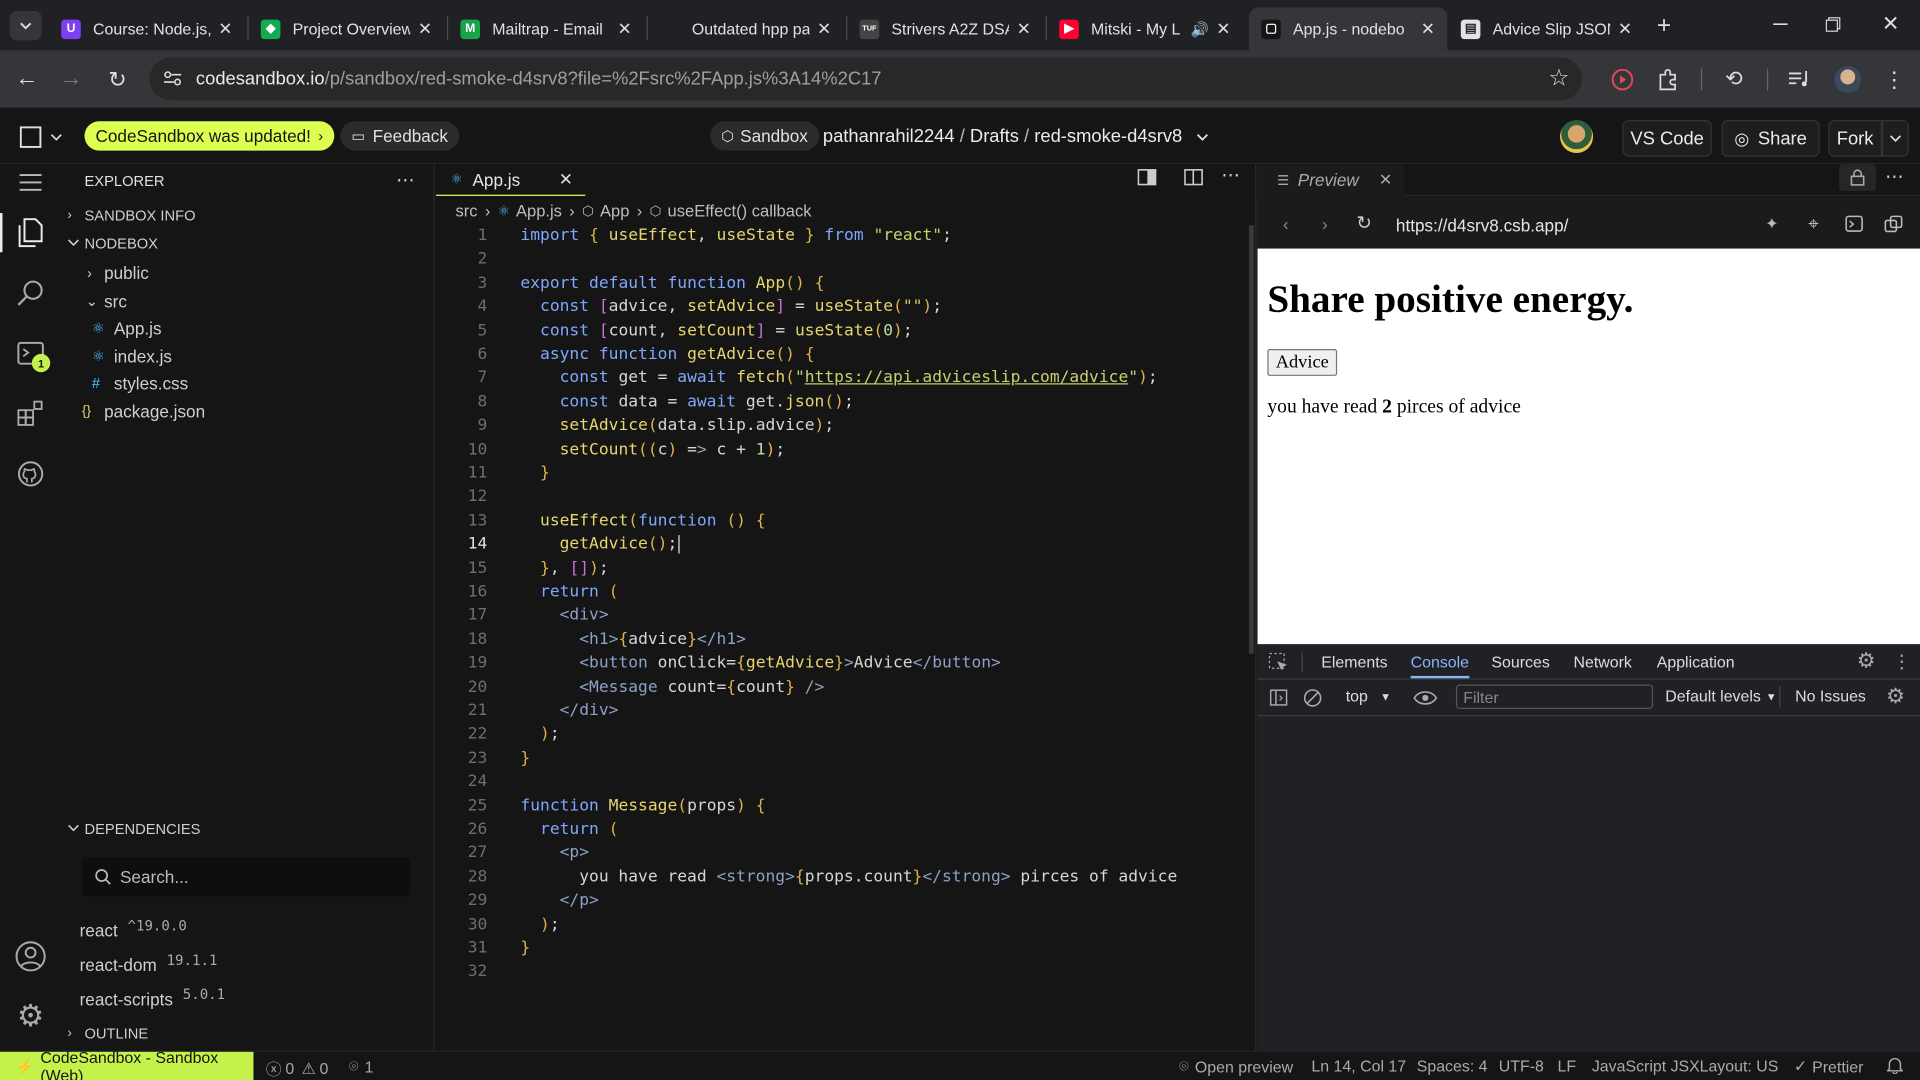 The width and height of the screenshot is (1920, 1080). Describe the element at coordinates (840, 569) in the screenshot. I see `code-line: 15 }, []);` at that location.